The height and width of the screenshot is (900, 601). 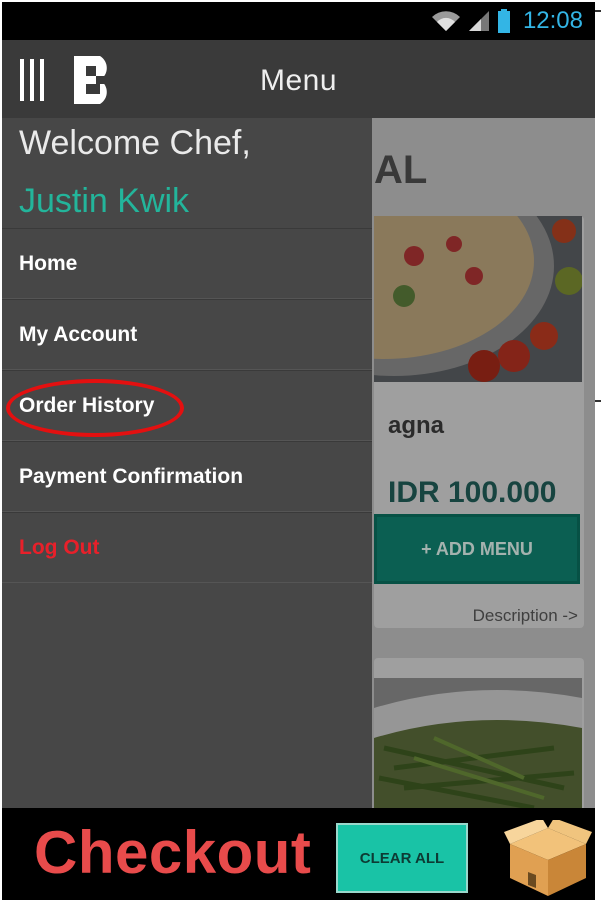 I want to click on bottom-bar: Checkout CLEAR ALL, so click(x=298, y=854).